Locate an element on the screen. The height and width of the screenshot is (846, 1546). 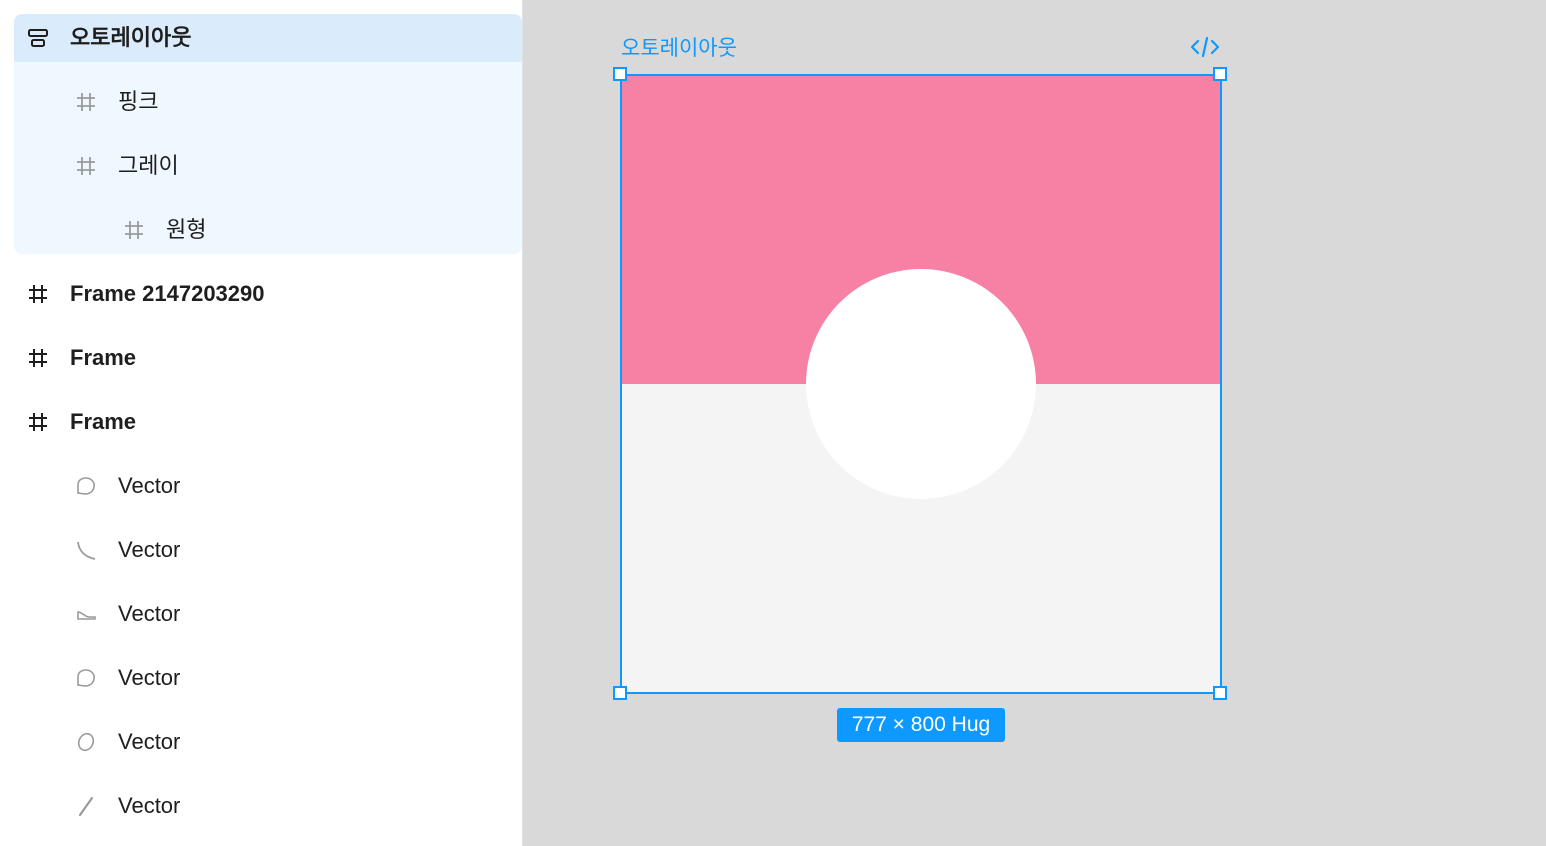
frame-title: 오토레이아웃 is located at coordinates (679, 47).